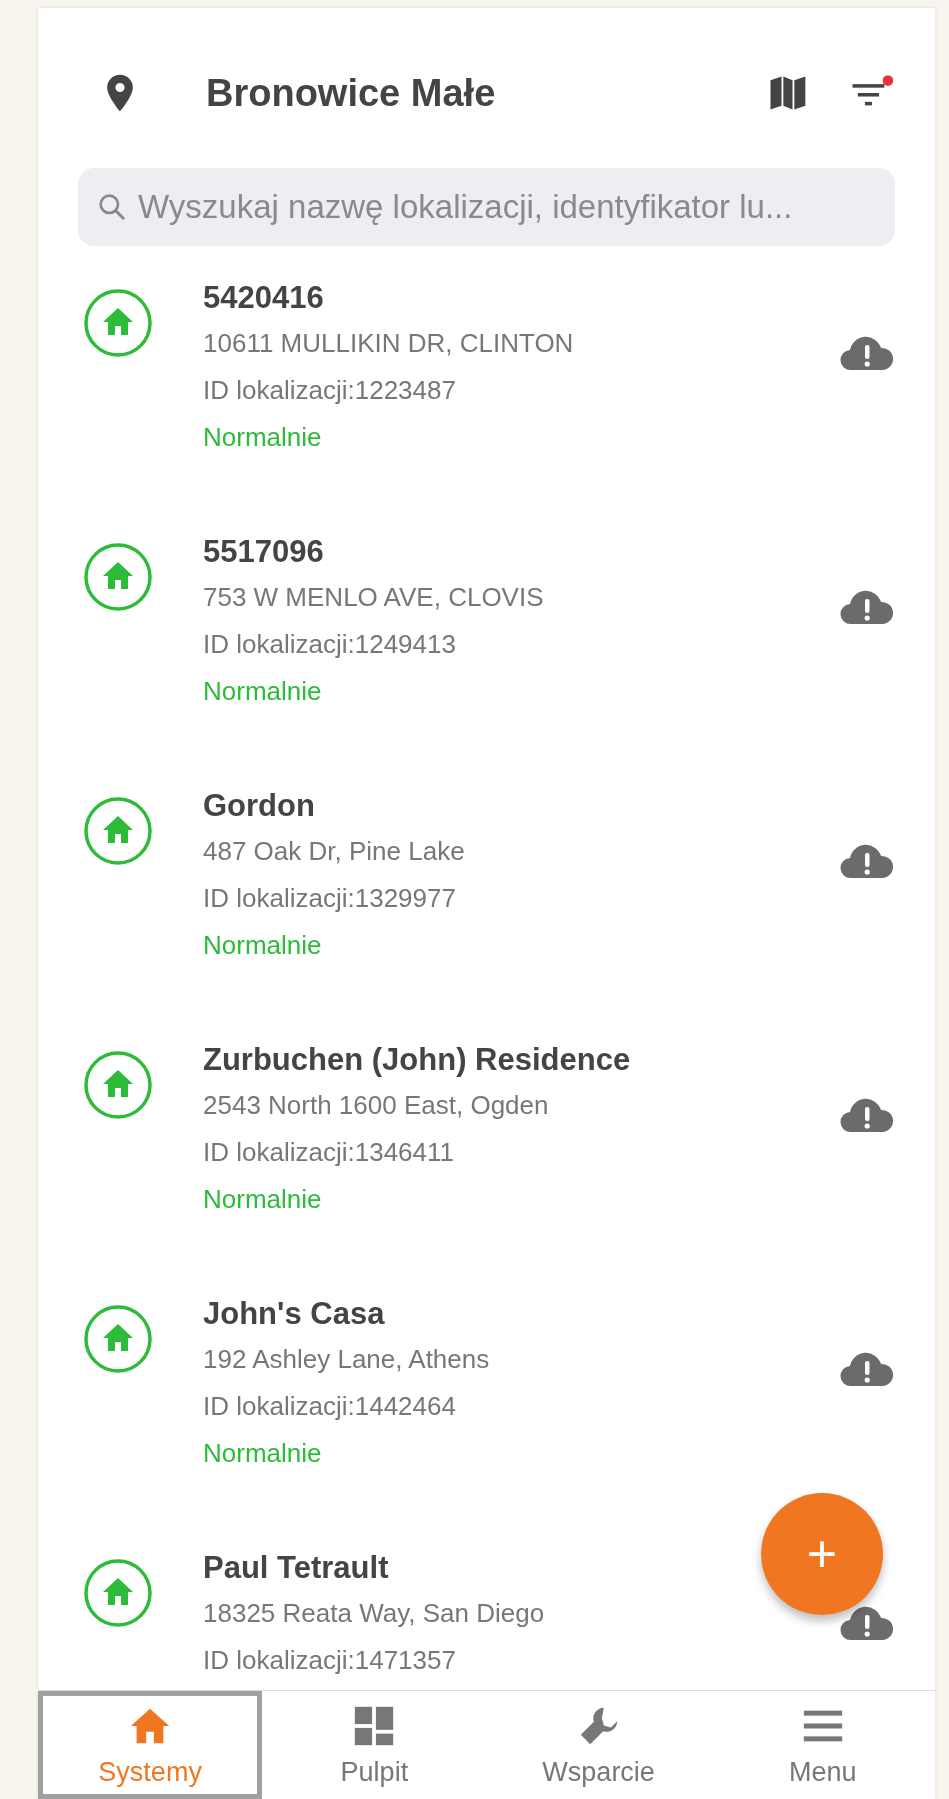 The image size is (949, 1799). Describe the element at coordinates (263, 552) in the screenshot. I see `location-name: 5517096` at that location.